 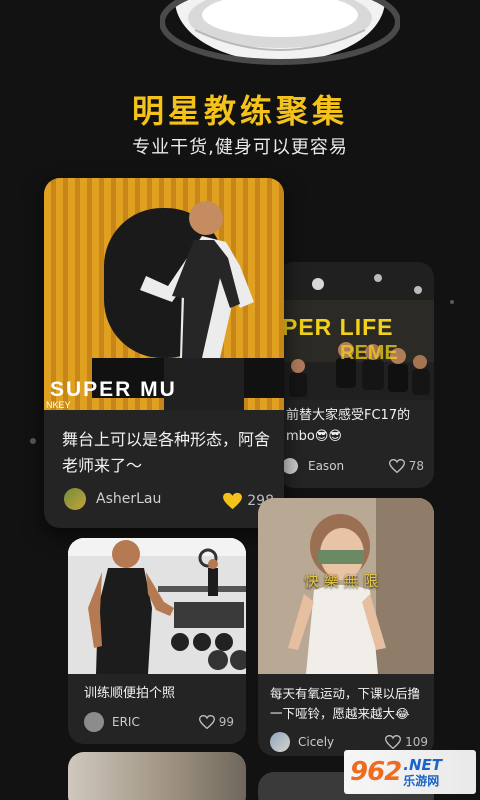 What do you see at coordinates (166, 452) in the screenshot?
I see `post-caption: 舞台上可以是各种形态，阿舍老师来了～` at bounding box center [166, 452].